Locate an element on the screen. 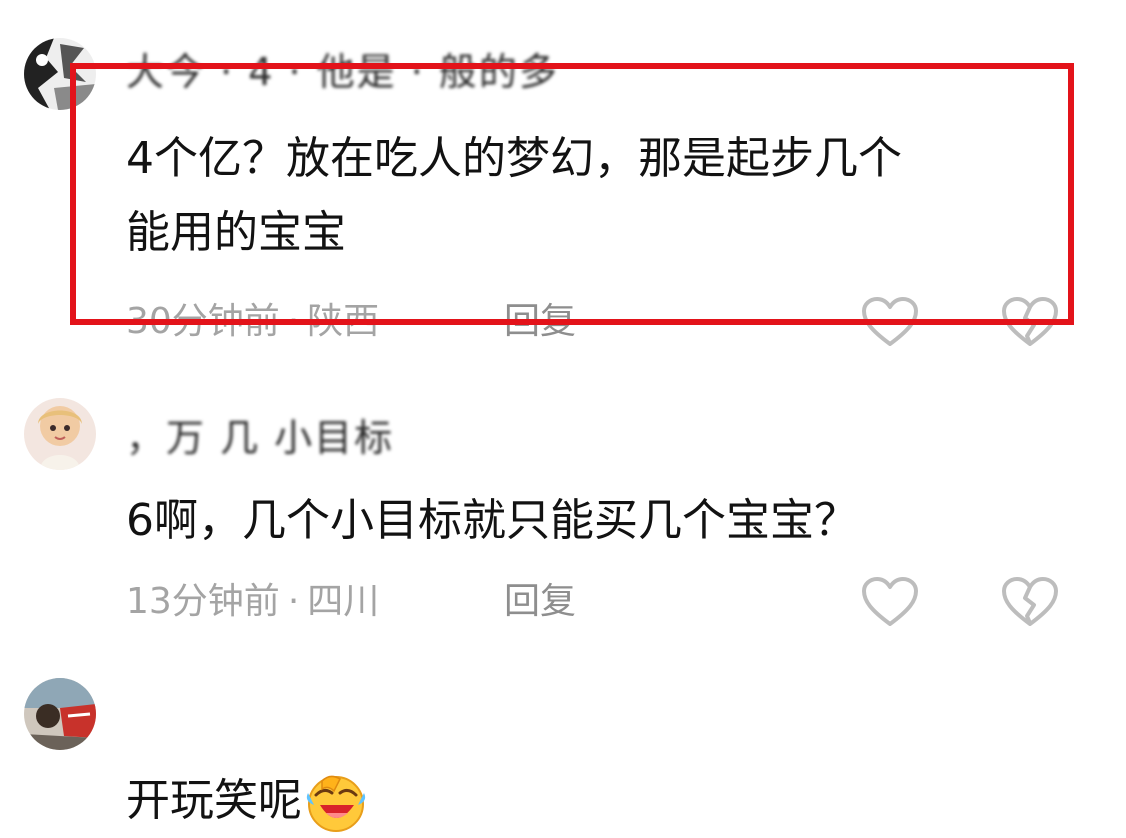 The width and height of the screenshot is (1126, 838). username: 大今 · 4 · 他是 · 般的多 is located at coordinates (342, 72).